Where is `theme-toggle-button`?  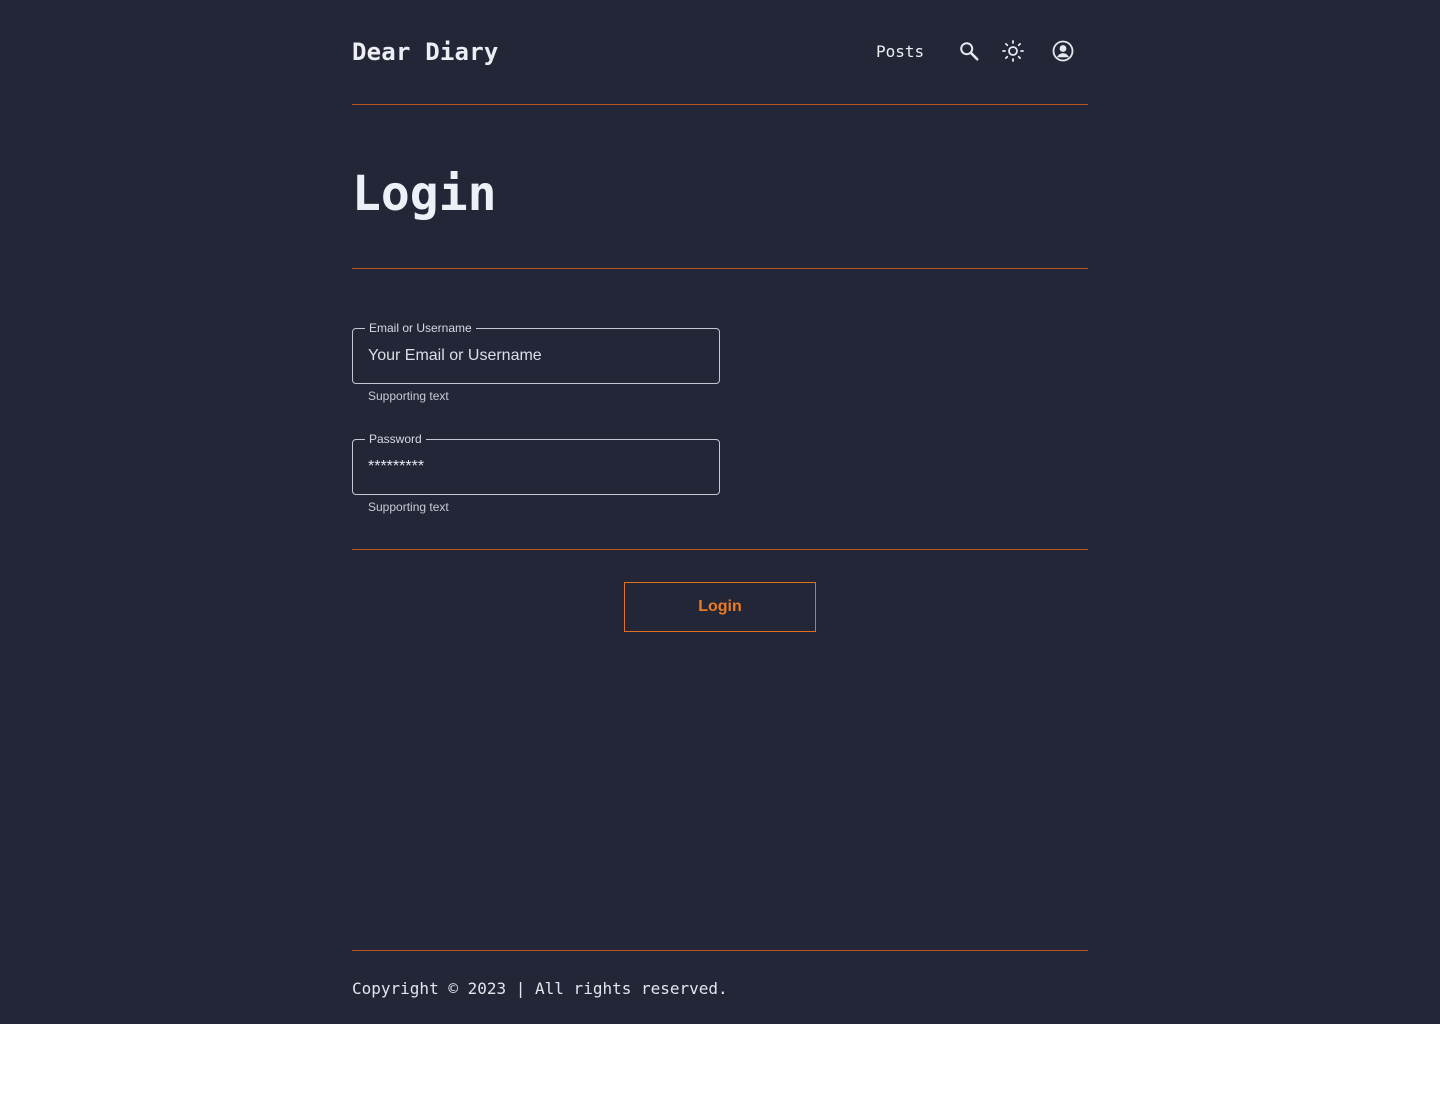 theme-toggle-button is located at coordinates (1013, 51).